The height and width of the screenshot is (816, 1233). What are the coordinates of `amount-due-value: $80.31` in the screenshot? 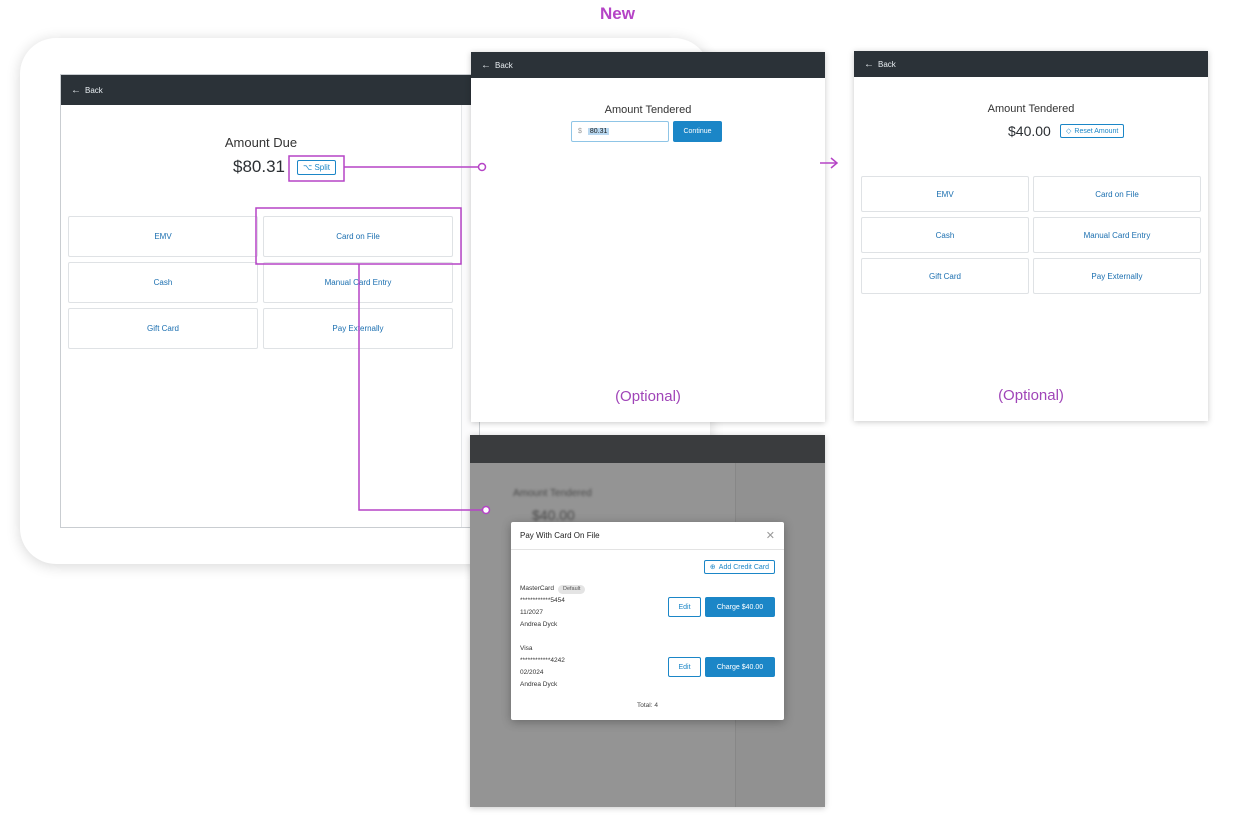 It's located at (259, 166).